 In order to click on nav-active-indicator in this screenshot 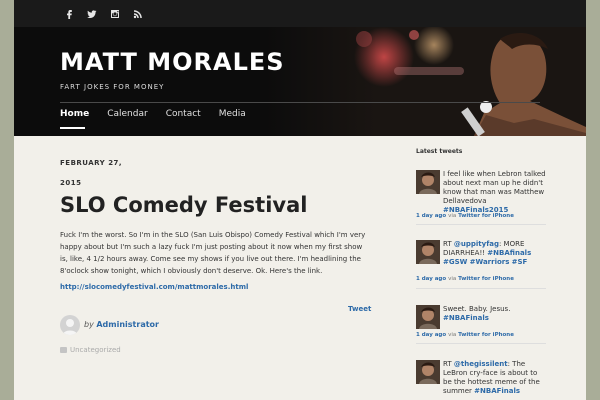, I will do `click(72, 128)`.